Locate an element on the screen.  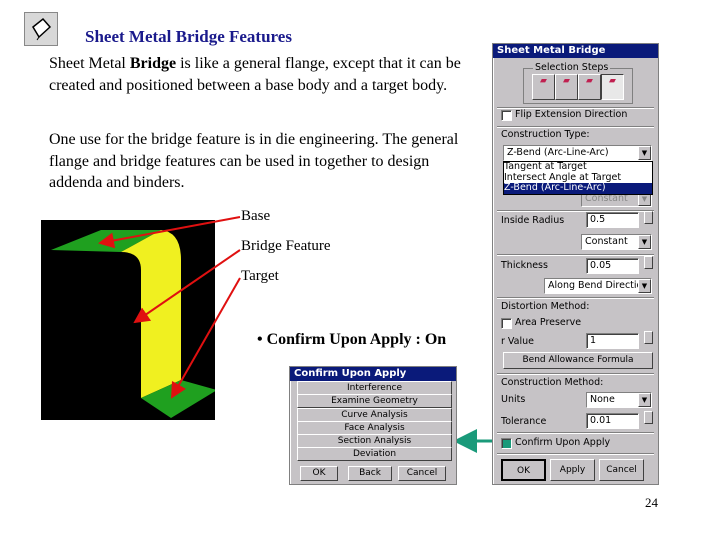
tolerance-label: Tolerance is located at coordinates (524, 421).